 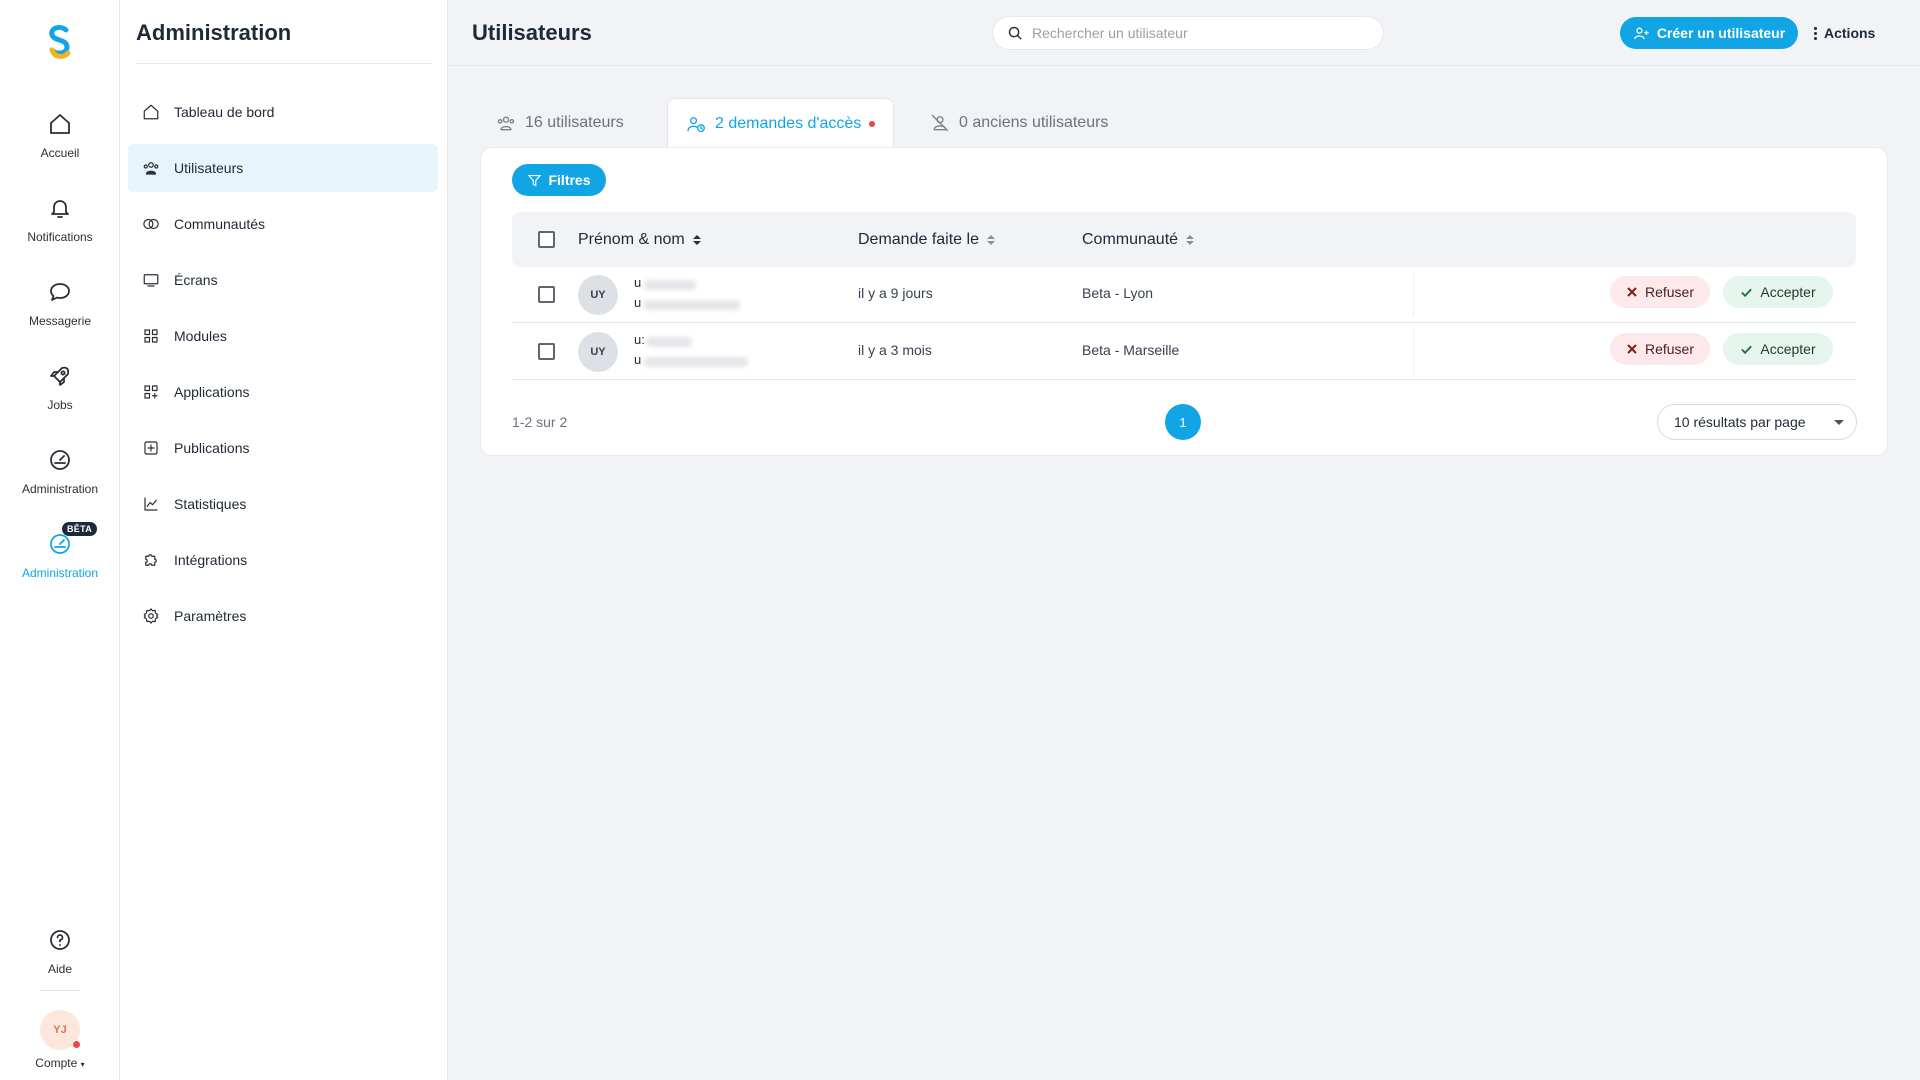 I want to click on app-logo, so click(x=60, y=42).